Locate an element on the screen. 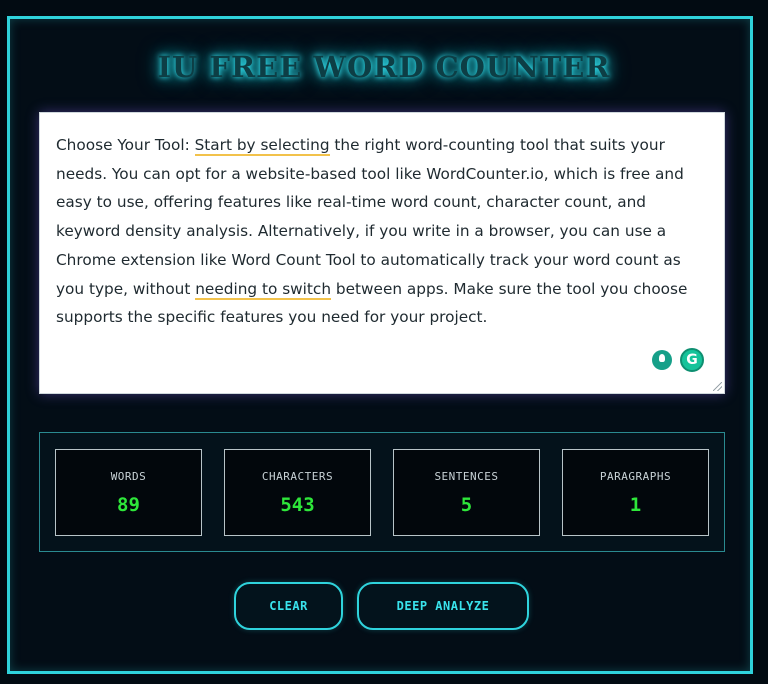 The height and width of the screenshot is (684, 768). stat-card-sentences: SENTENCES 5 is located at coordinates (466, 492).